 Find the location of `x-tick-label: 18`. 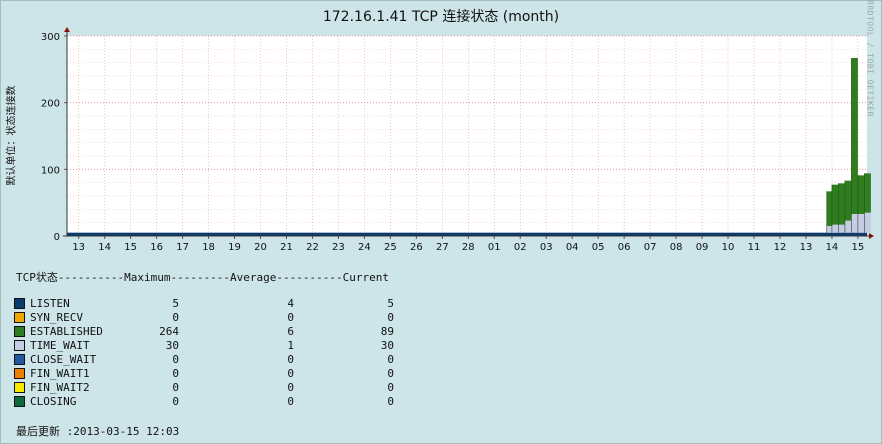

x-tick-label: 18 is located at coordinates (208, 247).